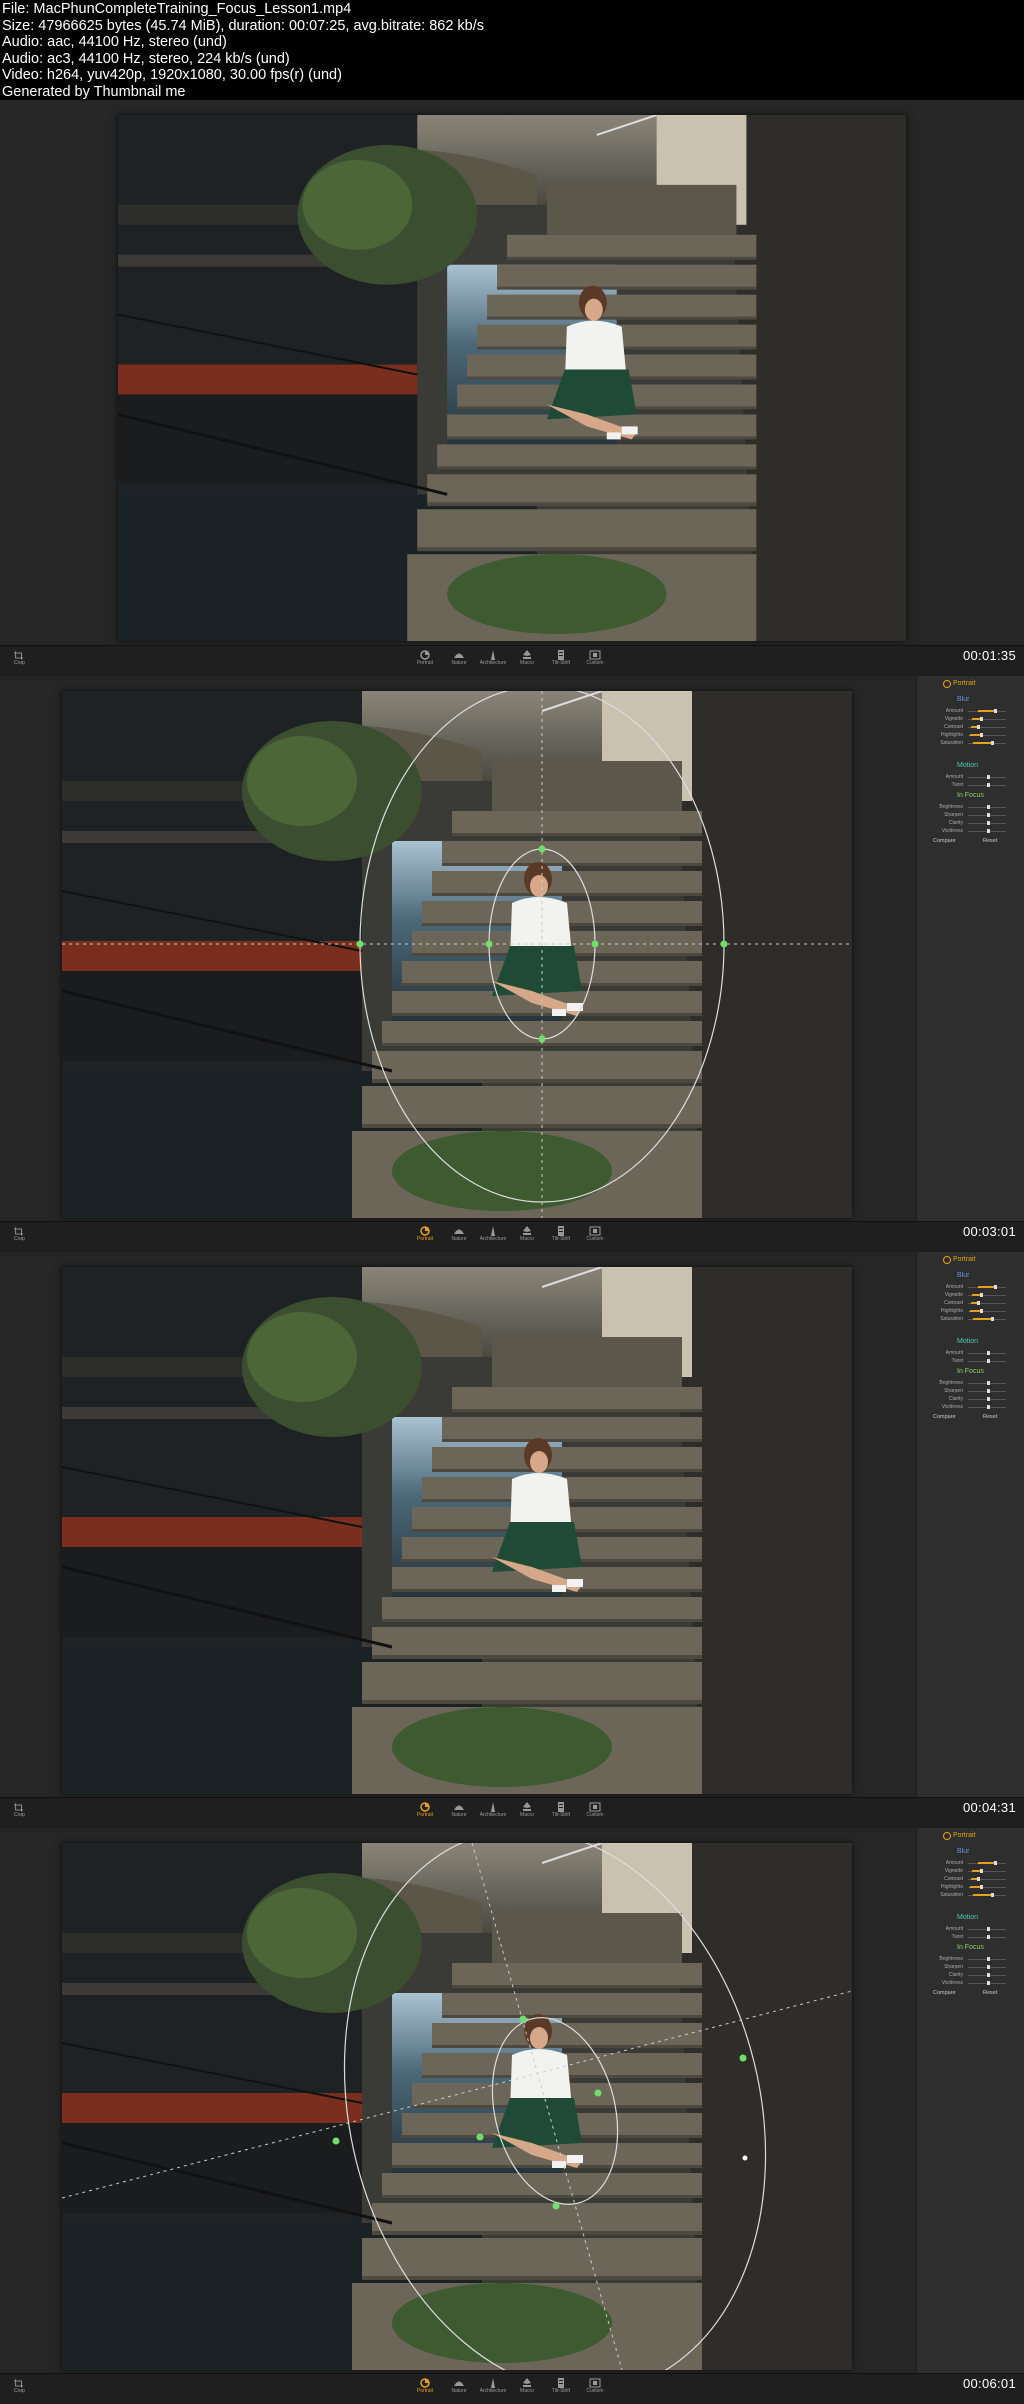  What do you see at coordinates (539, 2112) in the screenshot?
I see `control-handles` at bounding box center [539, 2112].